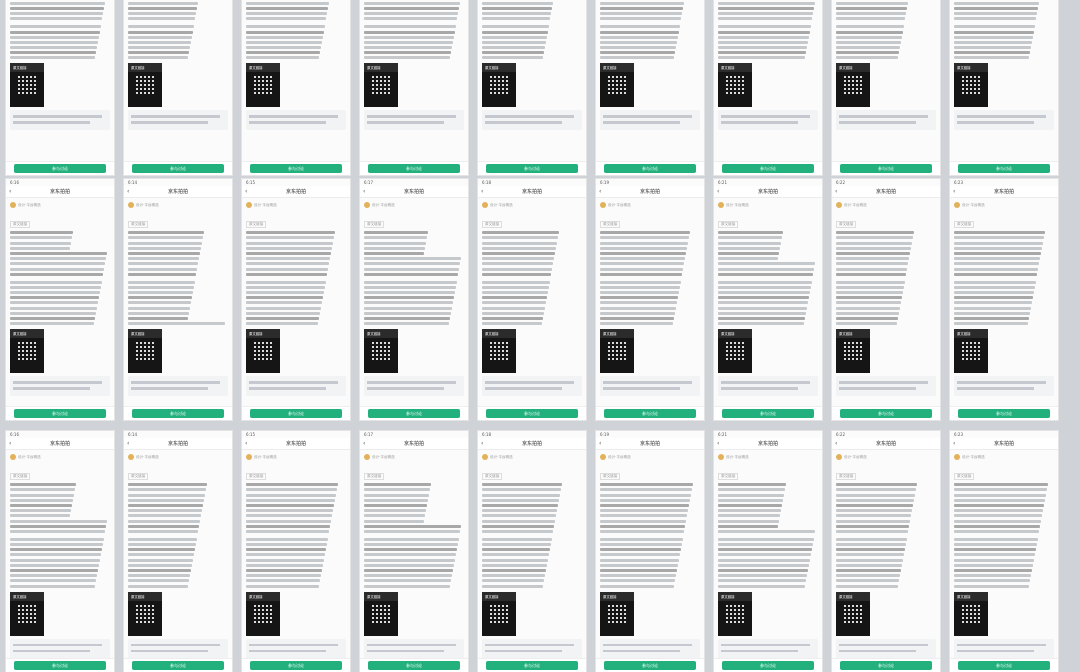 This screenshot has width=1080, height=672. What do you see at coordinates (414, 205) in the screenshot?
I see `author-row: 设计·平台精选` at bounding box center [414, 205].